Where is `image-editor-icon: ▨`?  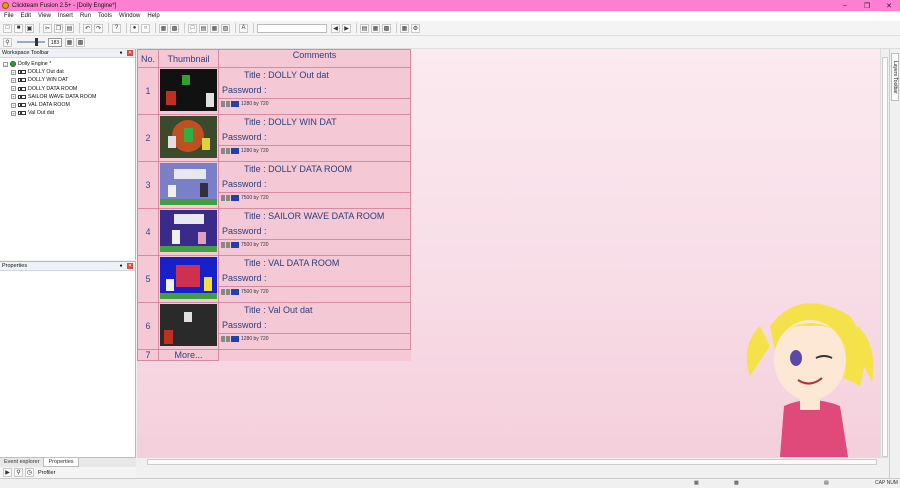 image-editor-icon: ▨ is located at coordinates (225, 28).